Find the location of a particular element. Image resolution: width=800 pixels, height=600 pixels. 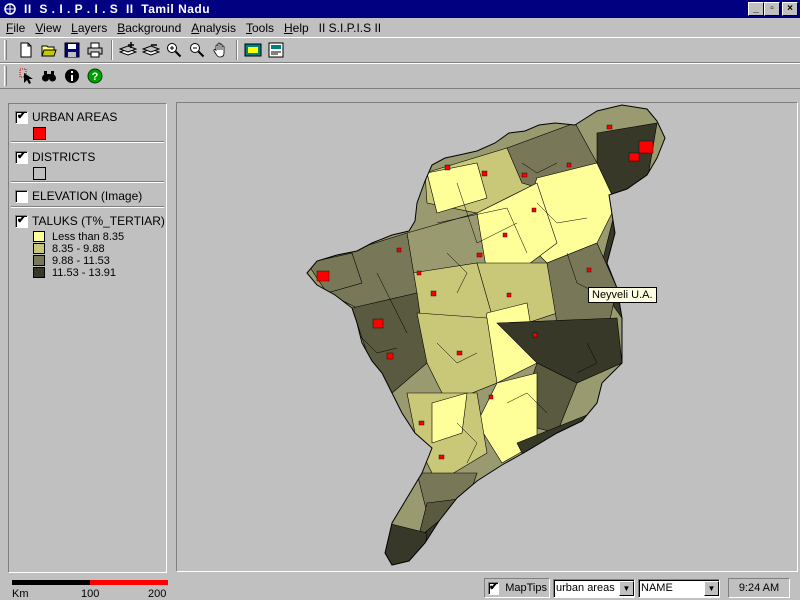

menu-analysis: Analysis is located at coordinates (213, 28).